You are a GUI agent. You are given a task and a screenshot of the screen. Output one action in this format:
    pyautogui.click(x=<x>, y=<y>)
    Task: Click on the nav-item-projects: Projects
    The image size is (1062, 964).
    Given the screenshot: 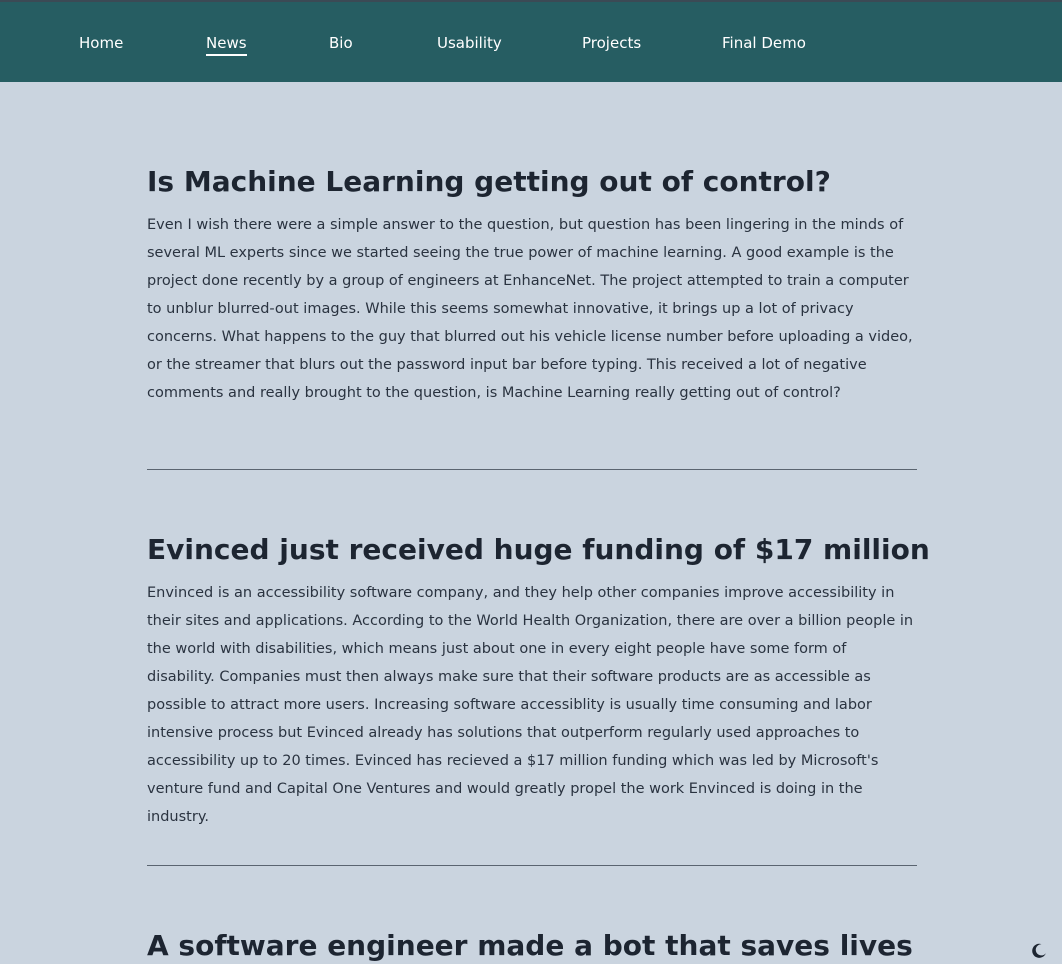 What is the action you would take?
    pyautogui.click(x=611, y=43)
    